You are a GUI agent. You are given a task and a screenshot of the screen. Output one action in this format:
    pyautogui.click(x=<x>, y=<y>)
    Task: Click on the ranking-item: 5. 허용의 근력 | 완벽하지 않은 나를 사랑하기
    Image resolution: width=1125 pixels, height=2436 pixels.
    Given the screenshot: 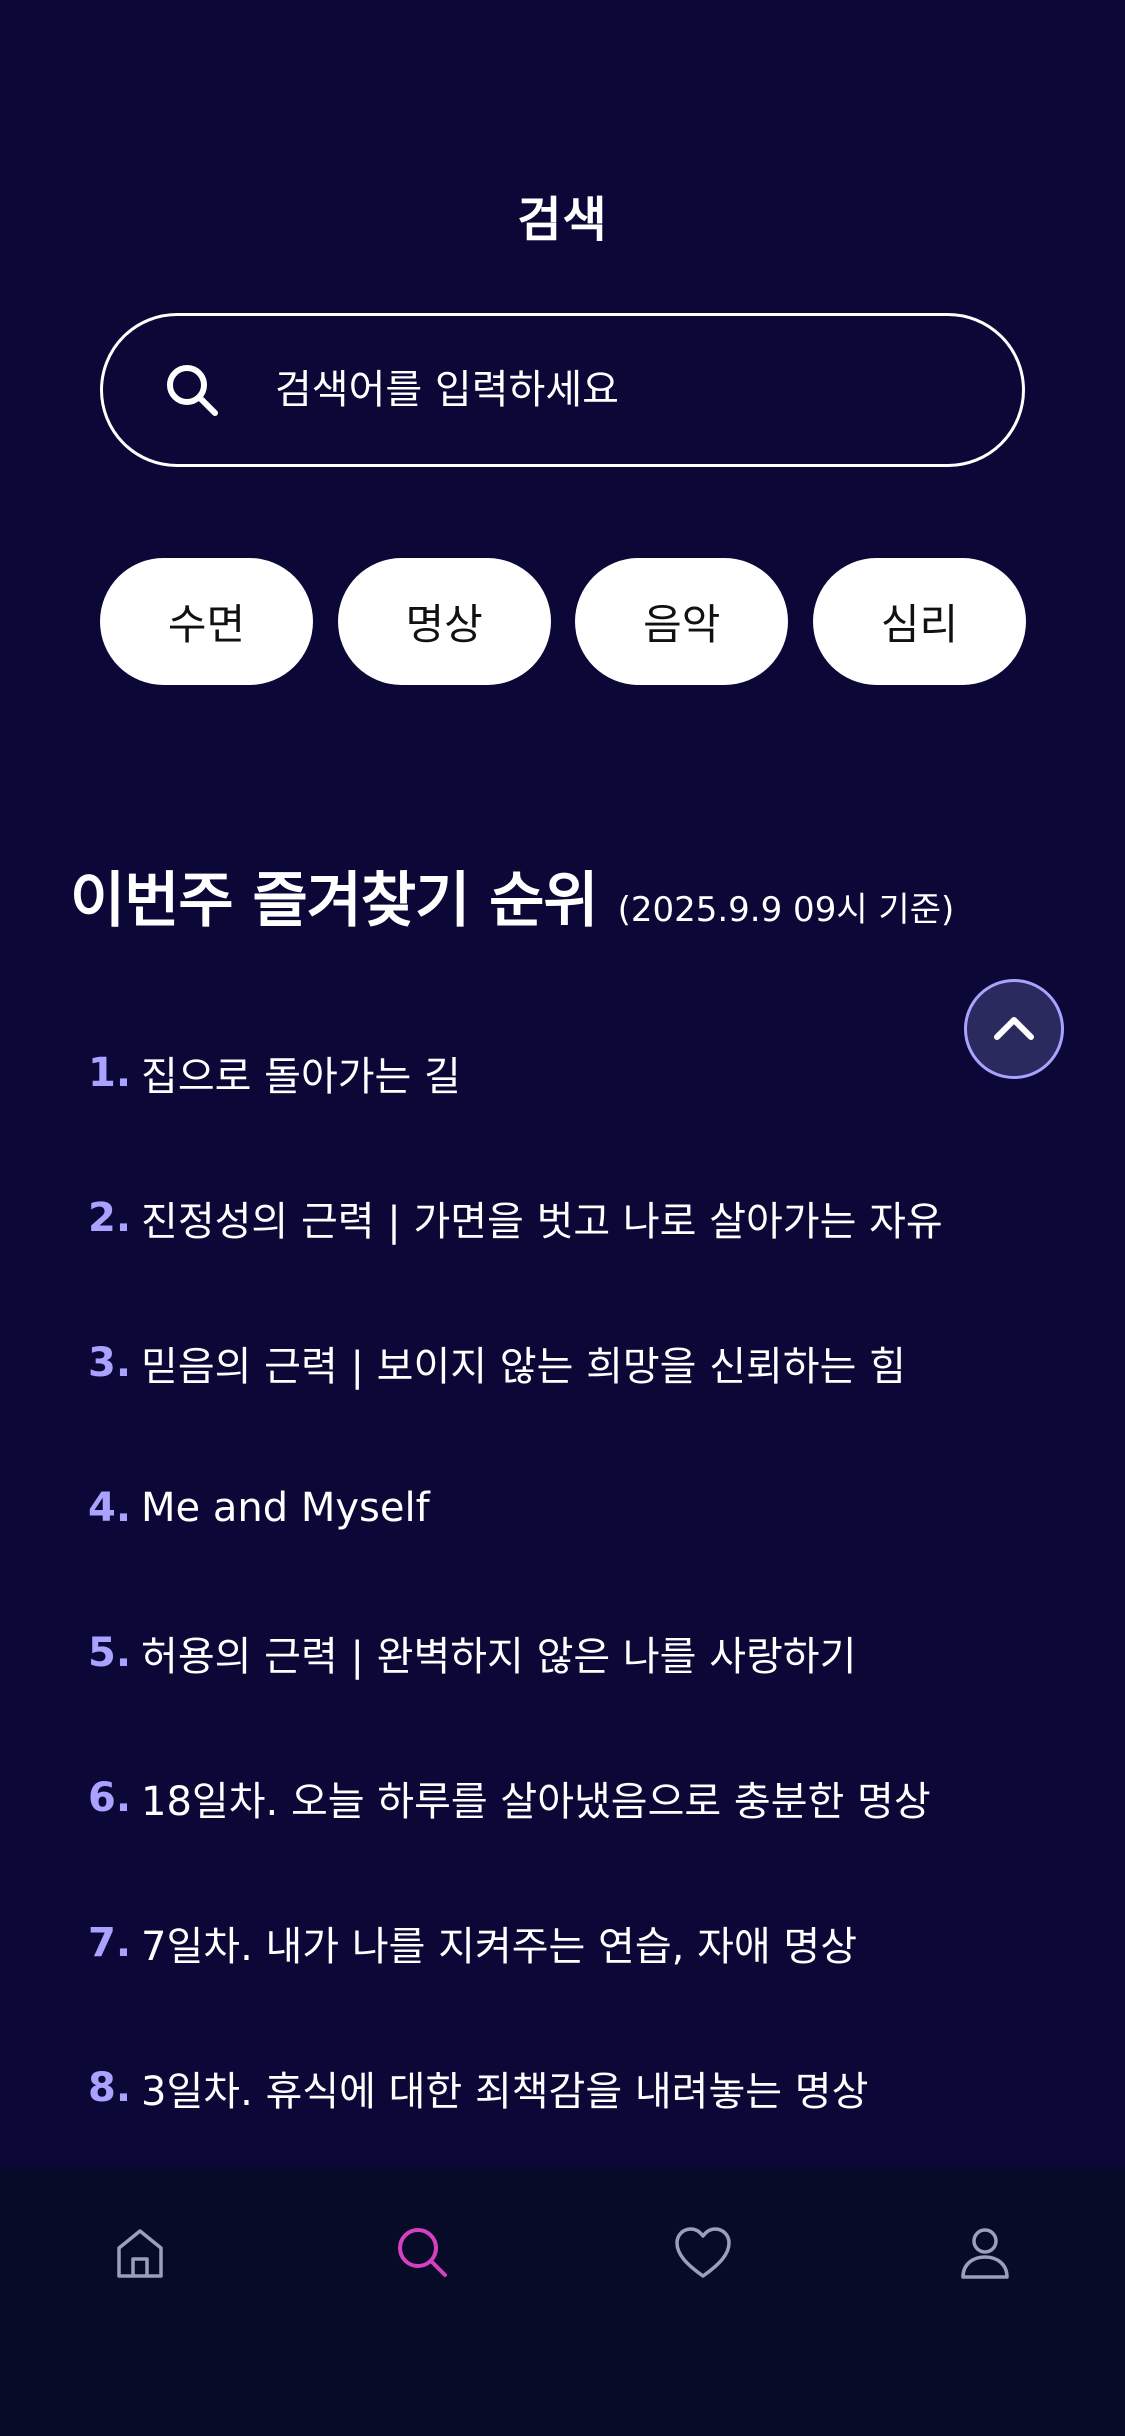 What is the action you would take?
    pyautogui.click(x=568, y=1652)
    